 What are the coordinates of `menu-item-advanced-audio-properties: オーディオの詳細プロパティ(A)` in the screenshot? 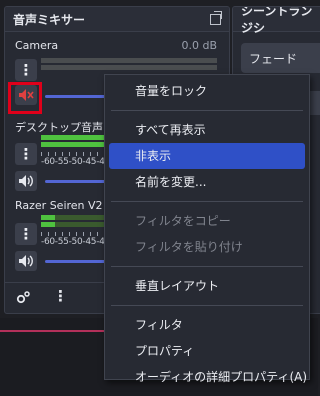 It's located at (207, 377).